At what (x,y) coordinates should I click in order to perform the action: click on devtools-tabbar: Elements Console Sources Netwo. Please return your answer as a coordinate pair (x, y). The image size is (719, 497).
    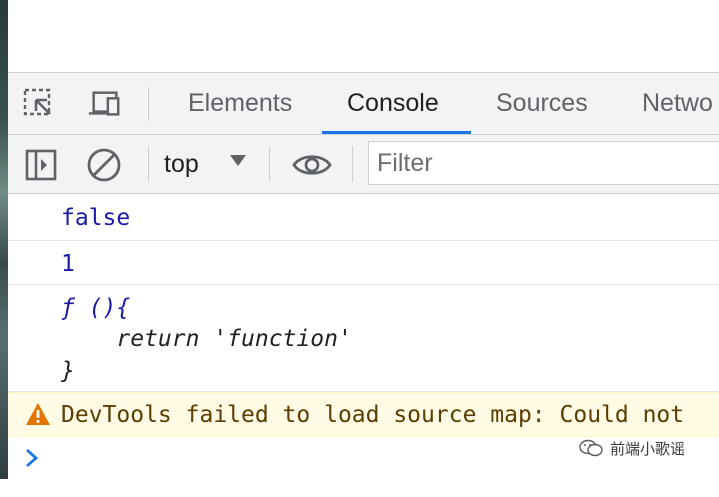
    Looking at the image, I should click on (363, 104).